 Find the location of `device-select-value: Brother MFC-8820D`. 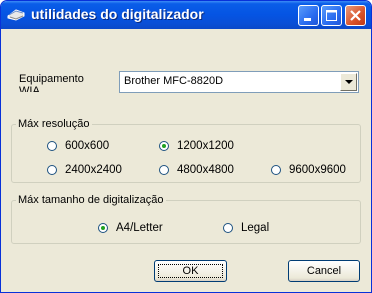

device-select-value: Brother MFC-8820D is located at coordinates (174, 81).